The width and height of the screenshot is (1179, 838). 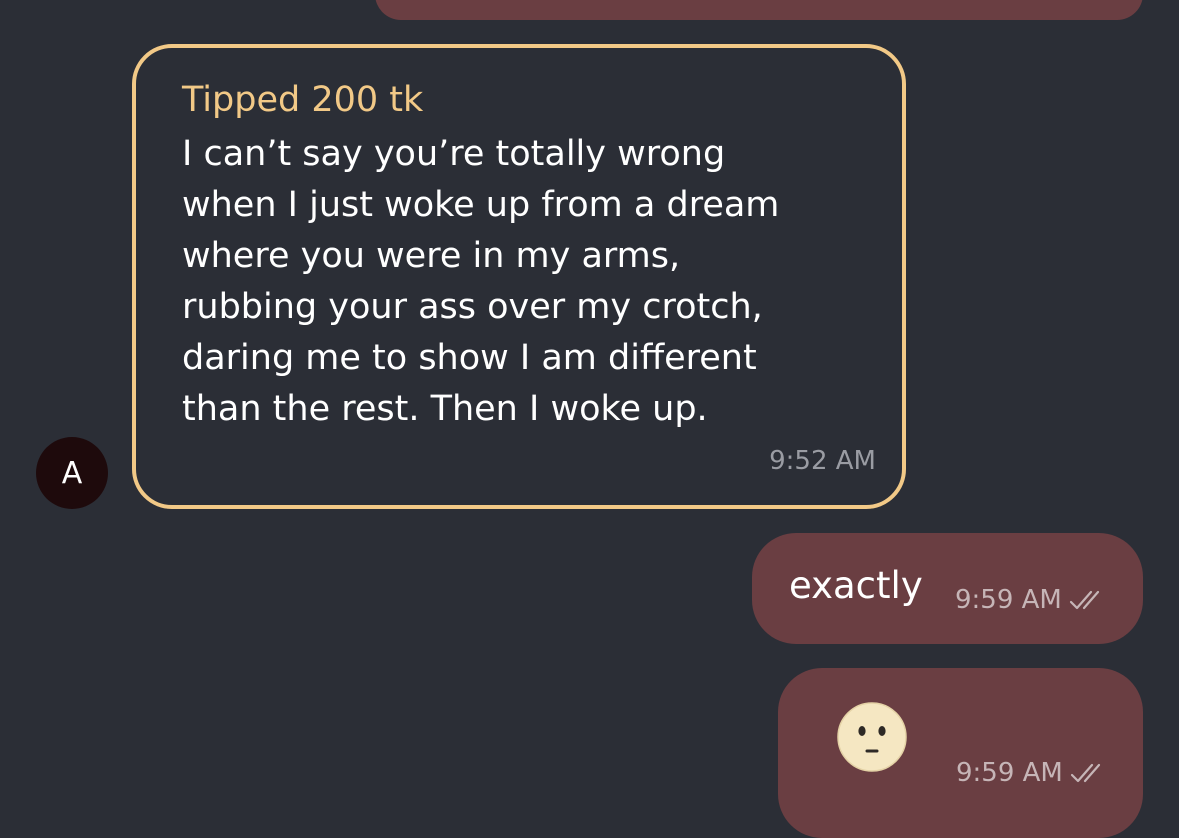 I want to click on outgoing-message-bubble: exactly 9:59 AM, so click(x=947, y=588).